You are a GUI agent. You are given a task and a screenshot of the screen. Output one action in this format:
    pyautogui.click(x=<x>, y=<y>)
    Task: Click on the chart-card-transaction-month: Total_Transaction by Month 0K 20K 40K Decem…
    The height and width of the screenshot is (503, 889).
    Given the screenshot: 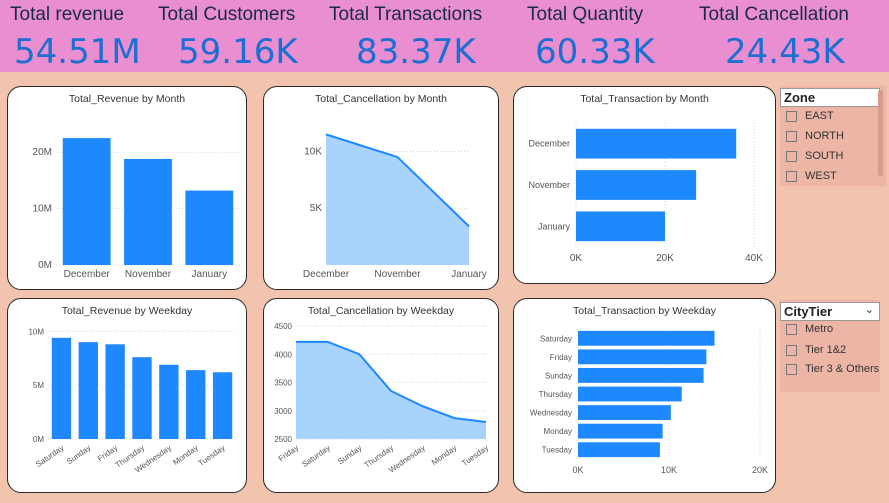 What is the action you would take?
    pyautogui.click(x=644, y=185)
    